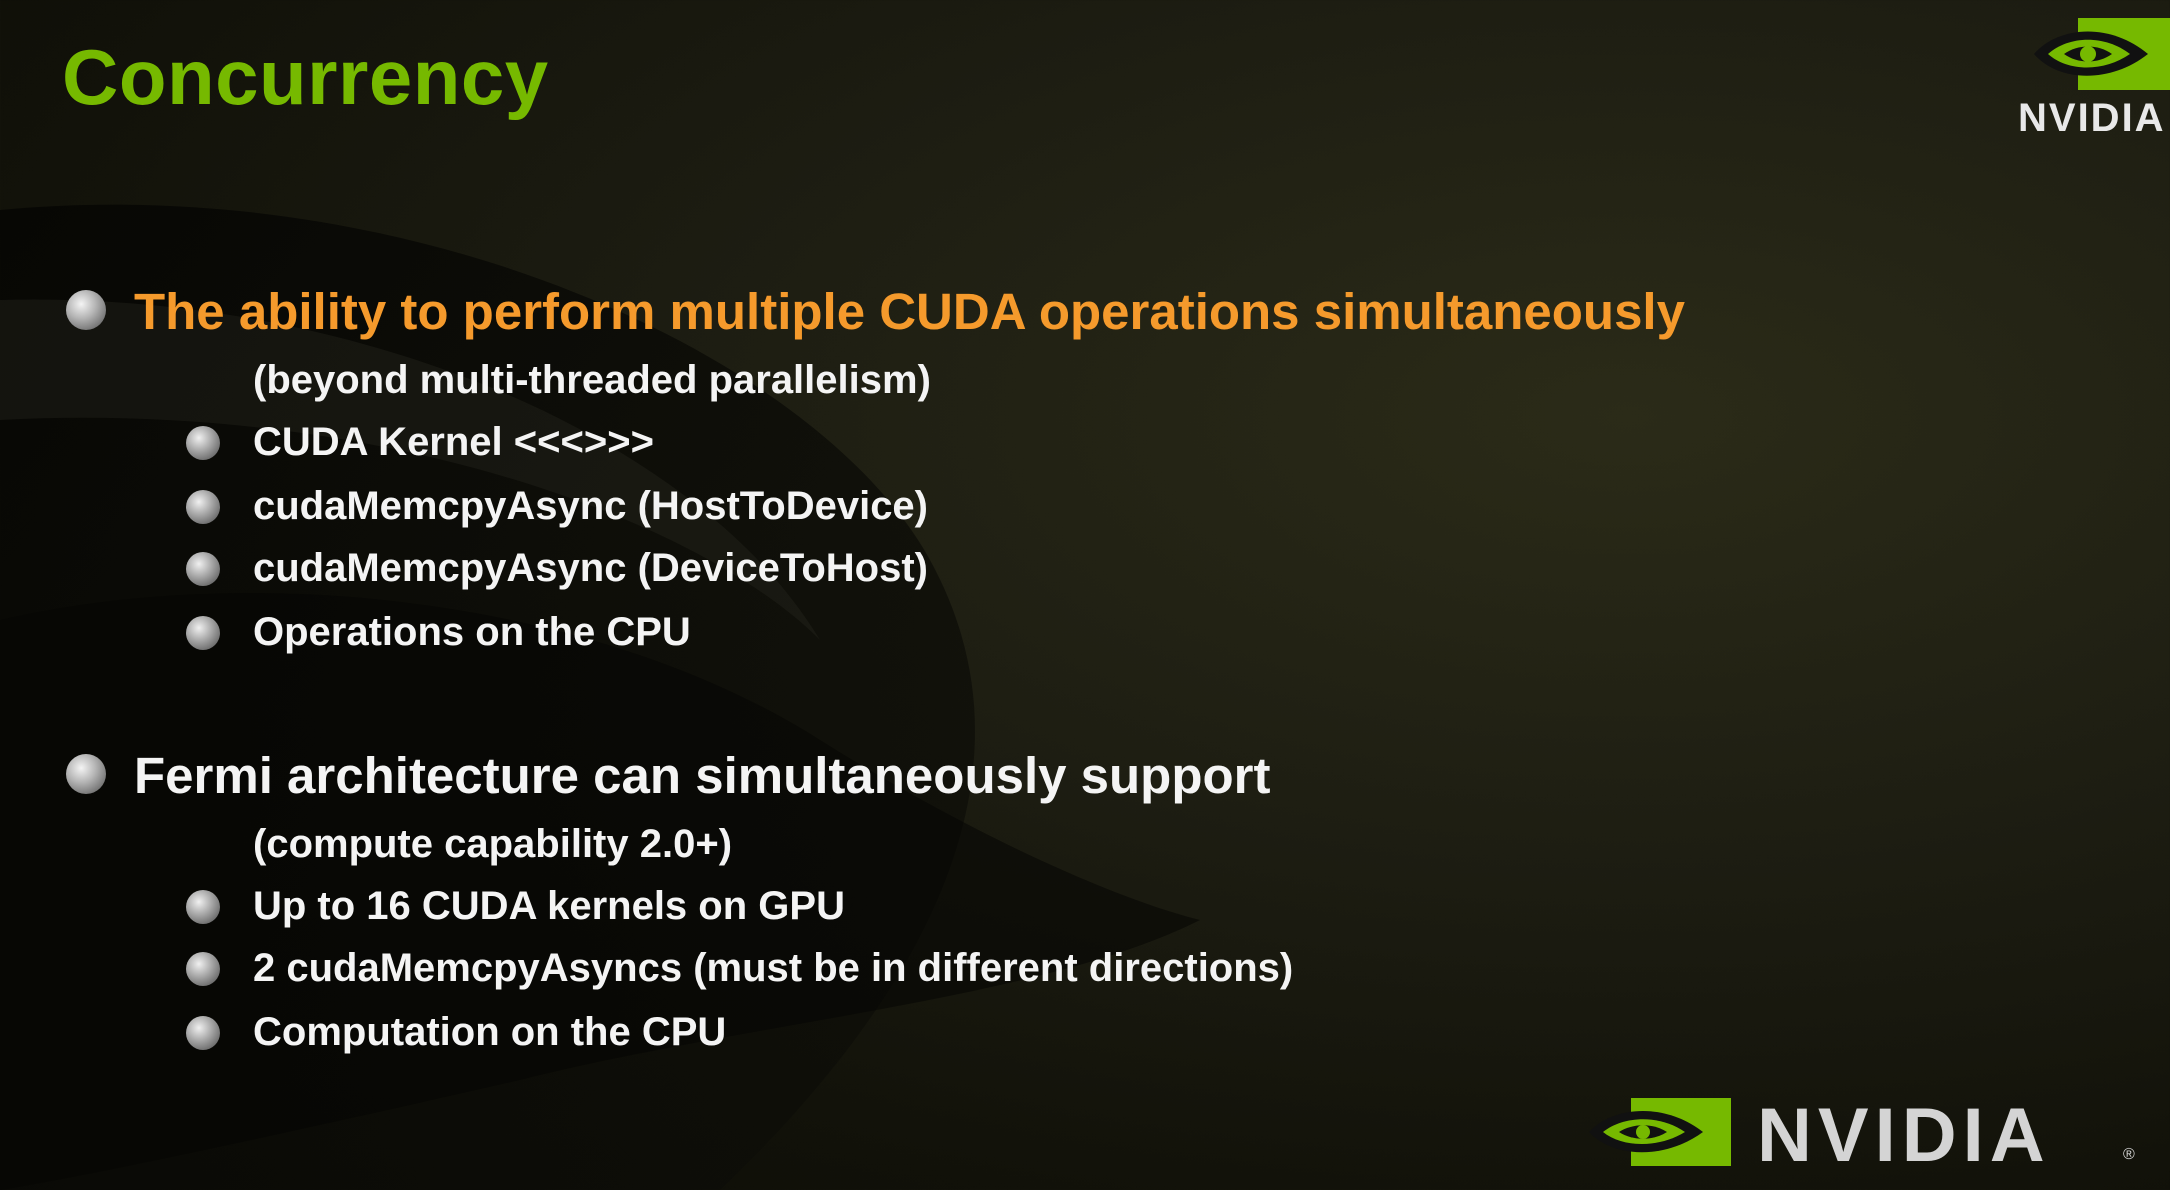 This screenshot has height=1190, width=2170. I want to click on section-2-item-3: Computation on the CPU, so click(490, 1032).